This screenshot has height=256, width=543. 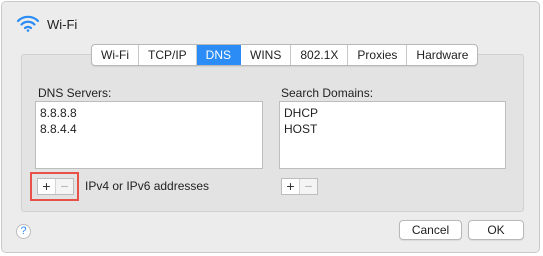 I want to click on tab-wifi: Wi-Fi, so click(x=115, y=55).